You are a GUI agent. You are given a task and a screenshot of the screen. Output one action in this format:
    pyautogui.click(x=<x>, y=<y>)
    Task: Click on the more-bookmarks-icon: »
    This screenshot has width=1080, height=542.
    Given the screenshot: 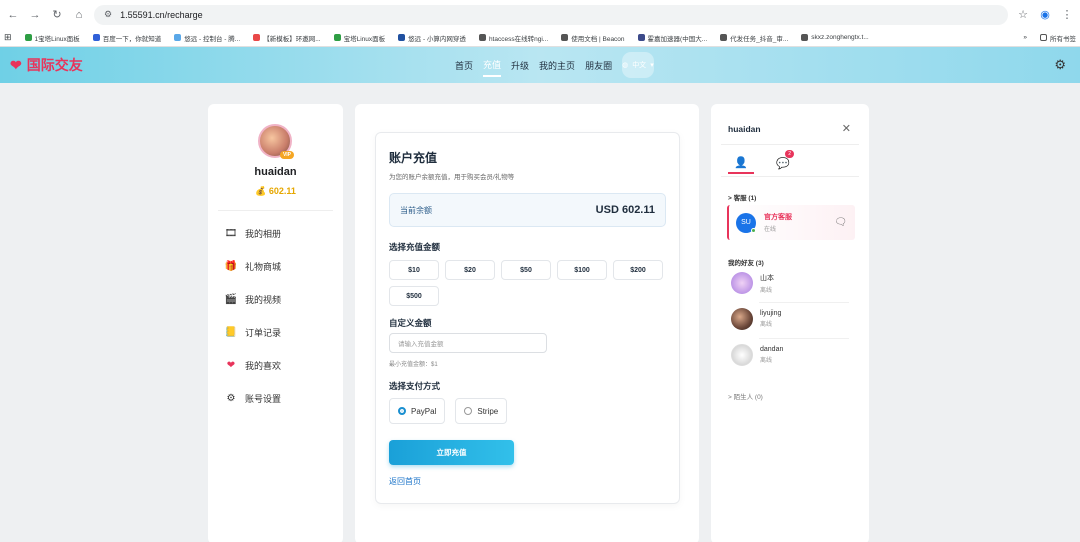 What is the action you would take?
    pyautogui.click(x=1025, y=37)
    